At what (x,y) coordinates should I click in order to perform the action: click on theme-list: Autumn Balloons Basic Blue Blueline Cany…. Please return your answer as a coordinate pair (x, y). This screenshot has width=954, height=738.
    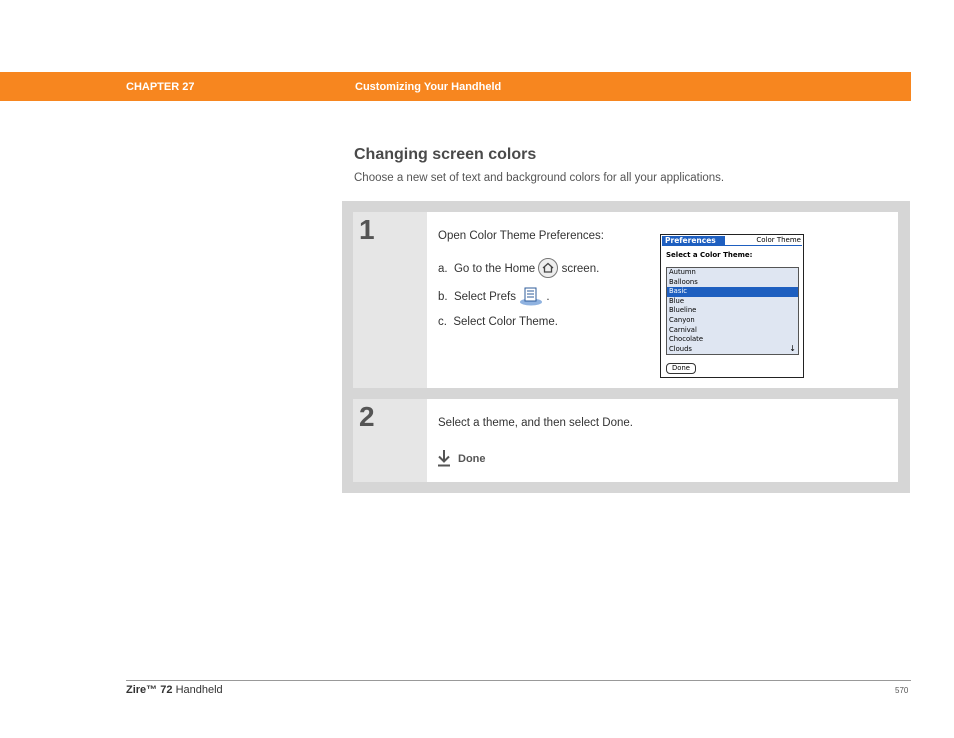
    Looking at the image, I should click on (732, 311).